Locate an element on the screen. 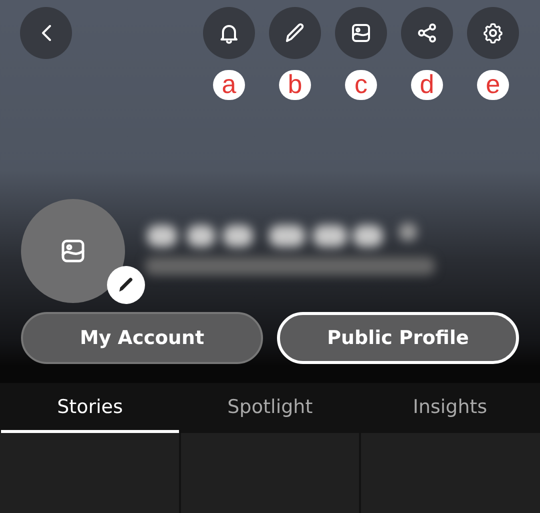 This screenshot has width=540, height=513. image-icon is located at coordinates (361, 33).